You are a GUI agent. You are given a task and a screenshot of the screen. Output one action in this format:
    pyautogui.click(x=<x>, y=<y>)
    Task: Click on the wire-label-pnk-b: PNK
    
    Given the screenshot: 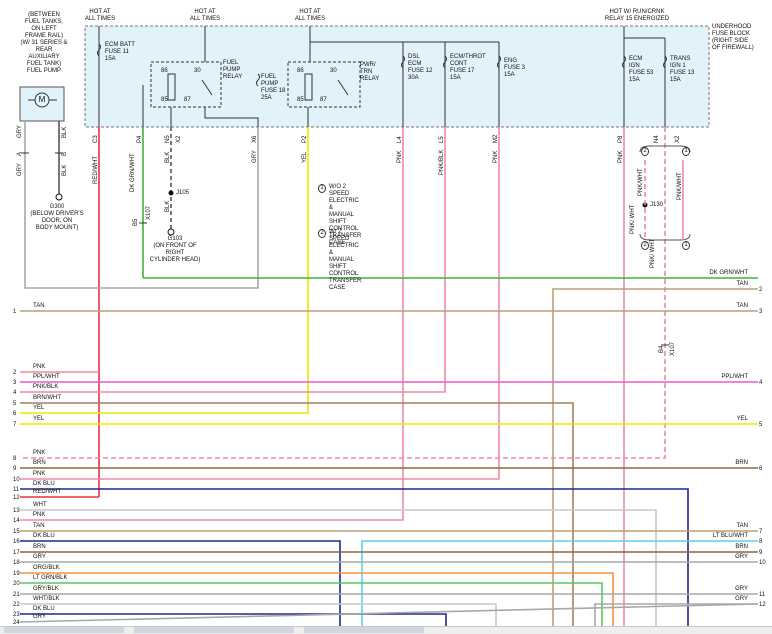 What is the action you would take?
    pyautogui.click(x=496, y=156)
    